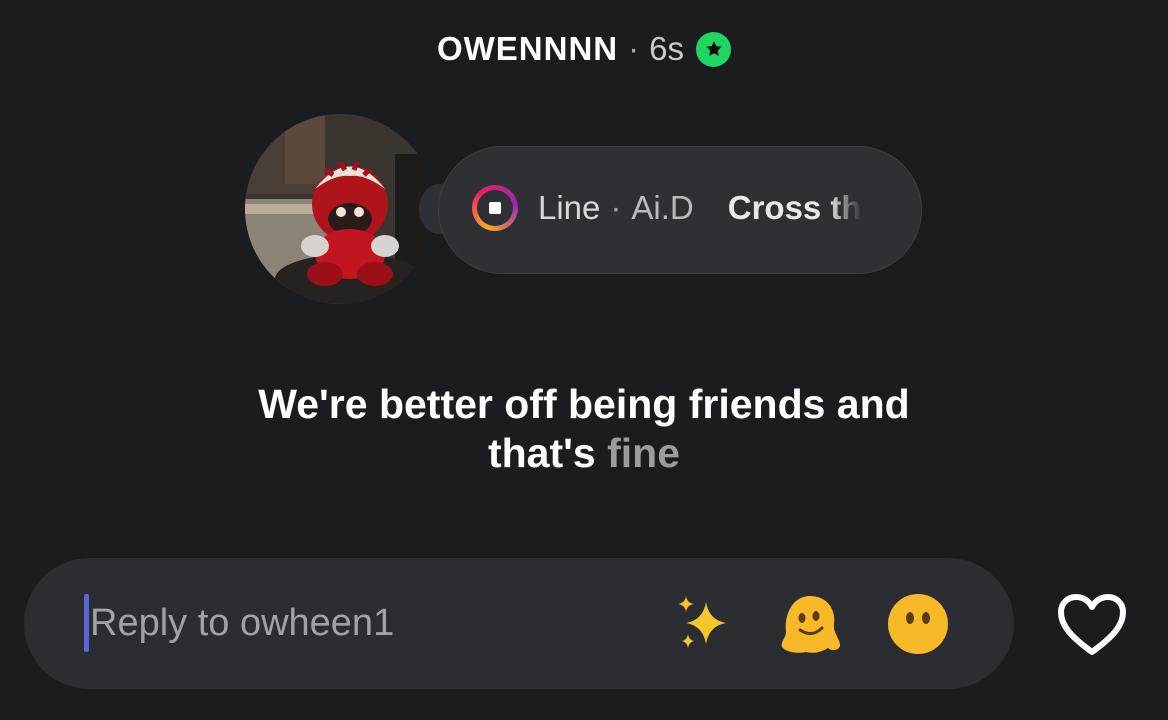 The image size is (1168, 720). Describe the element at coordinates (495, 208) in the screenshot. I see `music-note-icon` at that location.